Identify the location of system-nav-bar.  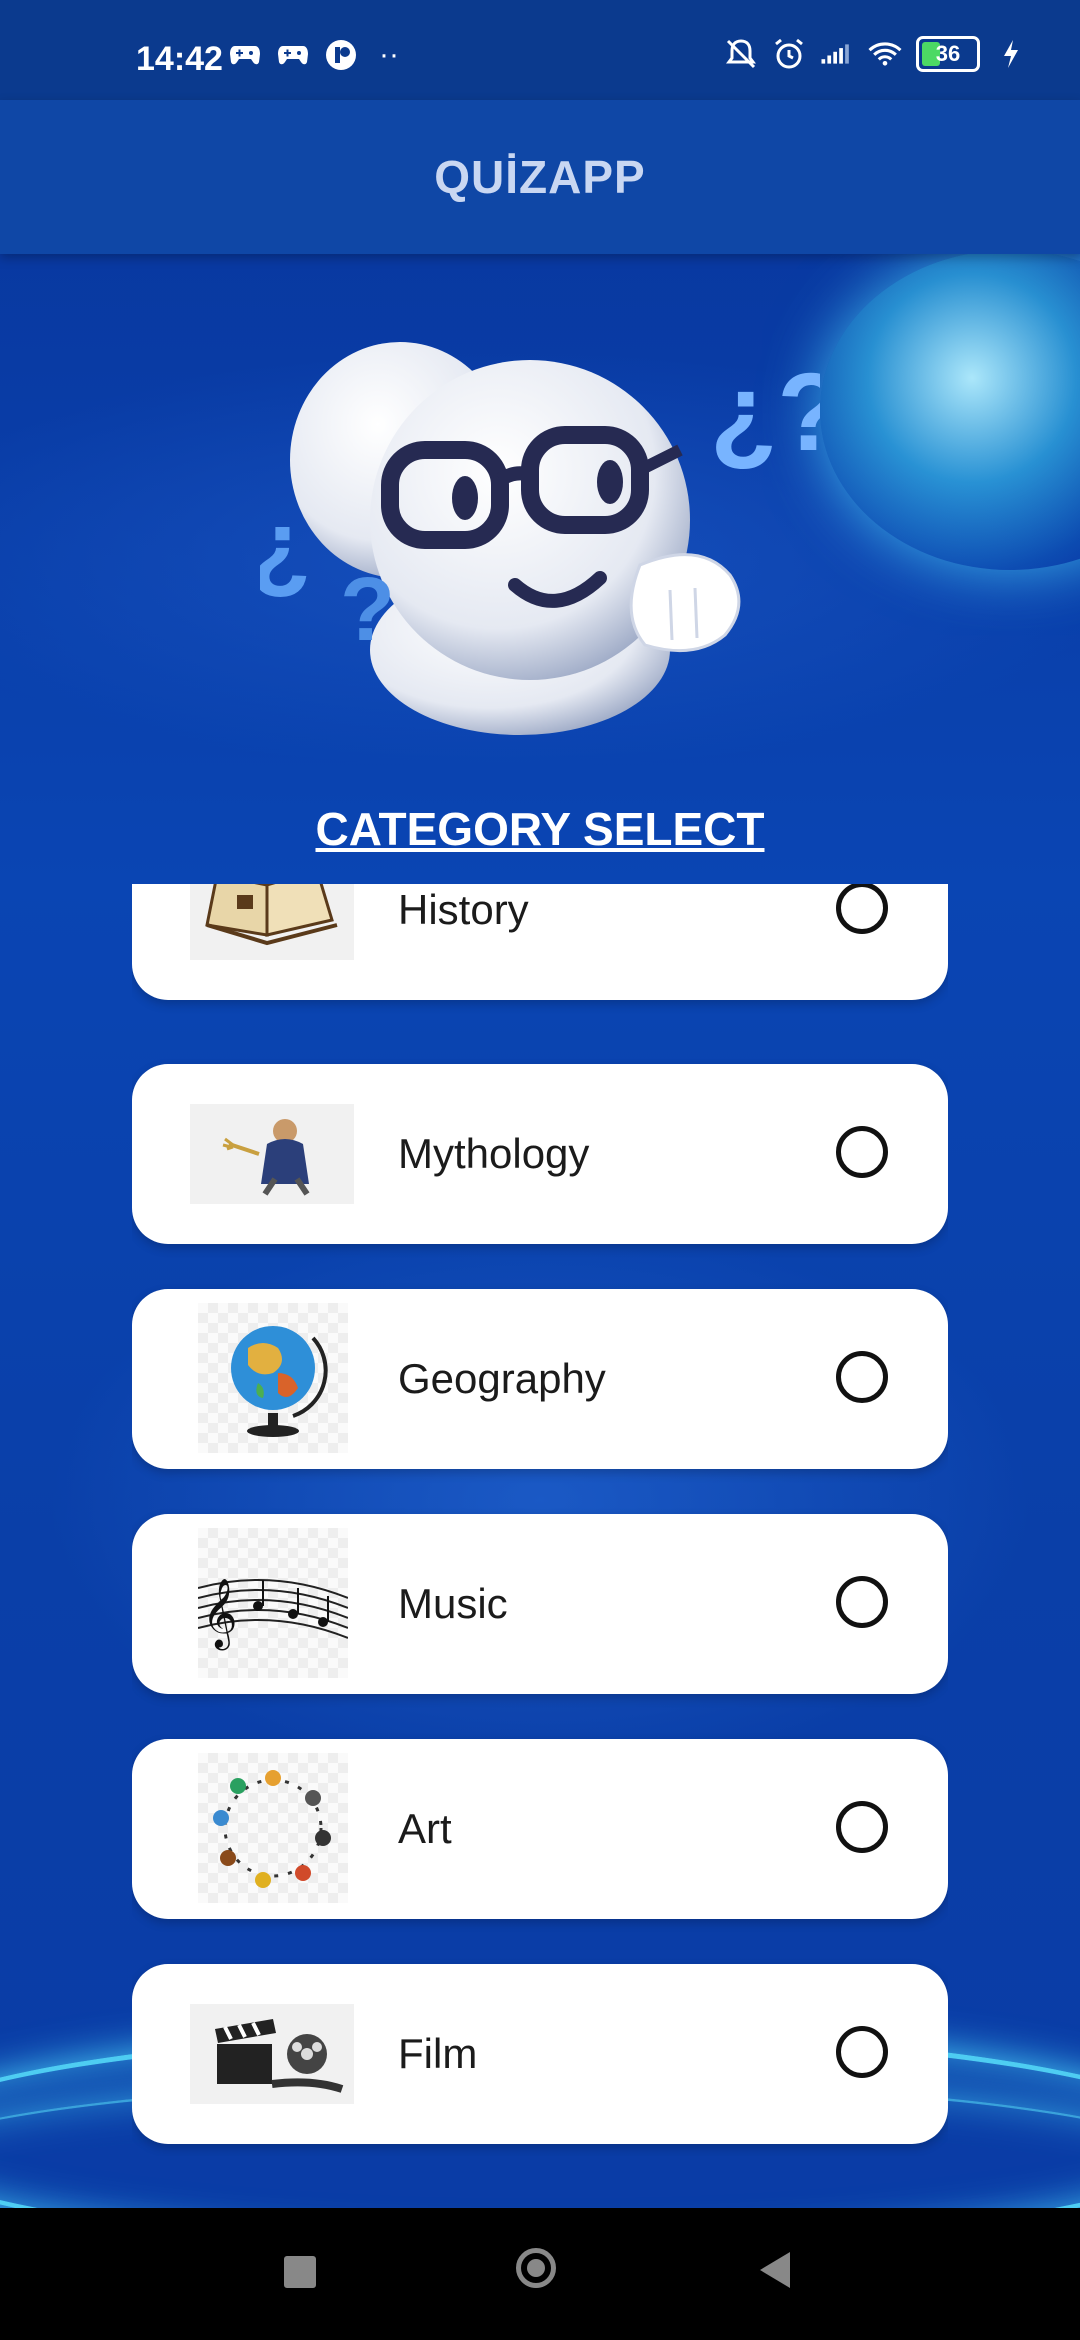
(540, 2274).